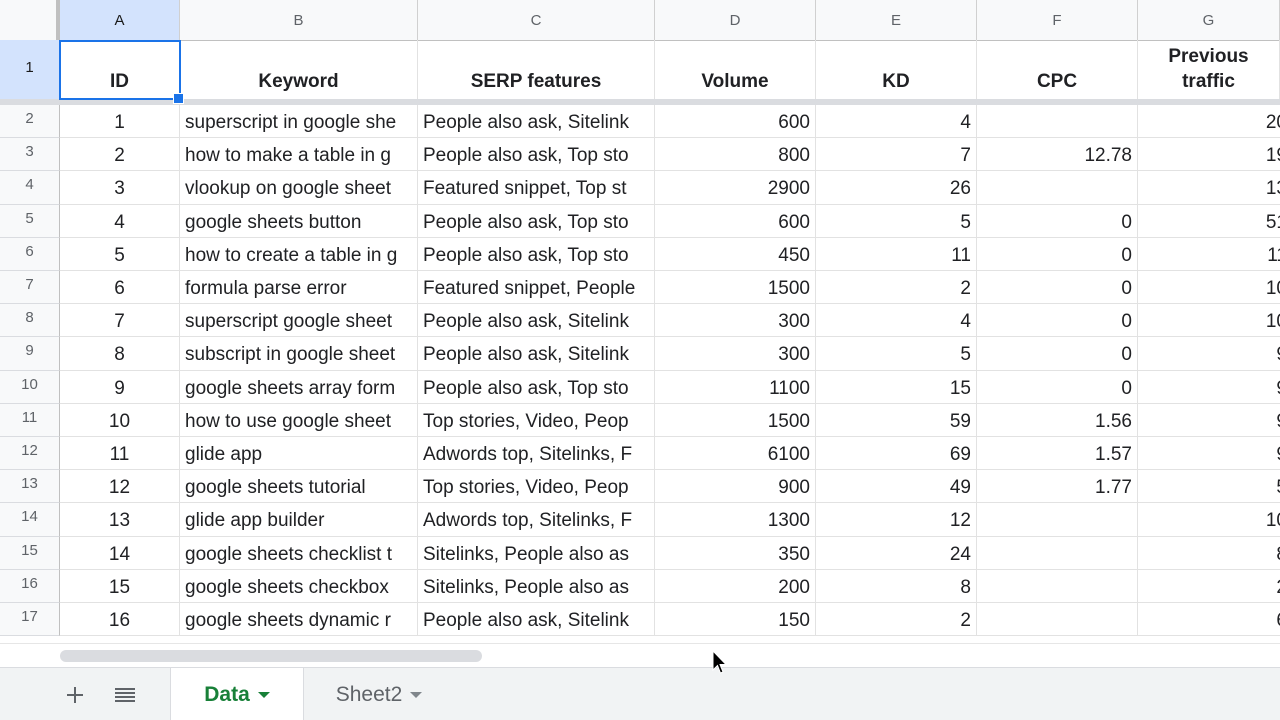 The width and height of the screenshot is (1280, 720). What do you see at coordinates (299, 20) in the screenshot?
I see `column-header-b: B` at bounding box center [299, 20].